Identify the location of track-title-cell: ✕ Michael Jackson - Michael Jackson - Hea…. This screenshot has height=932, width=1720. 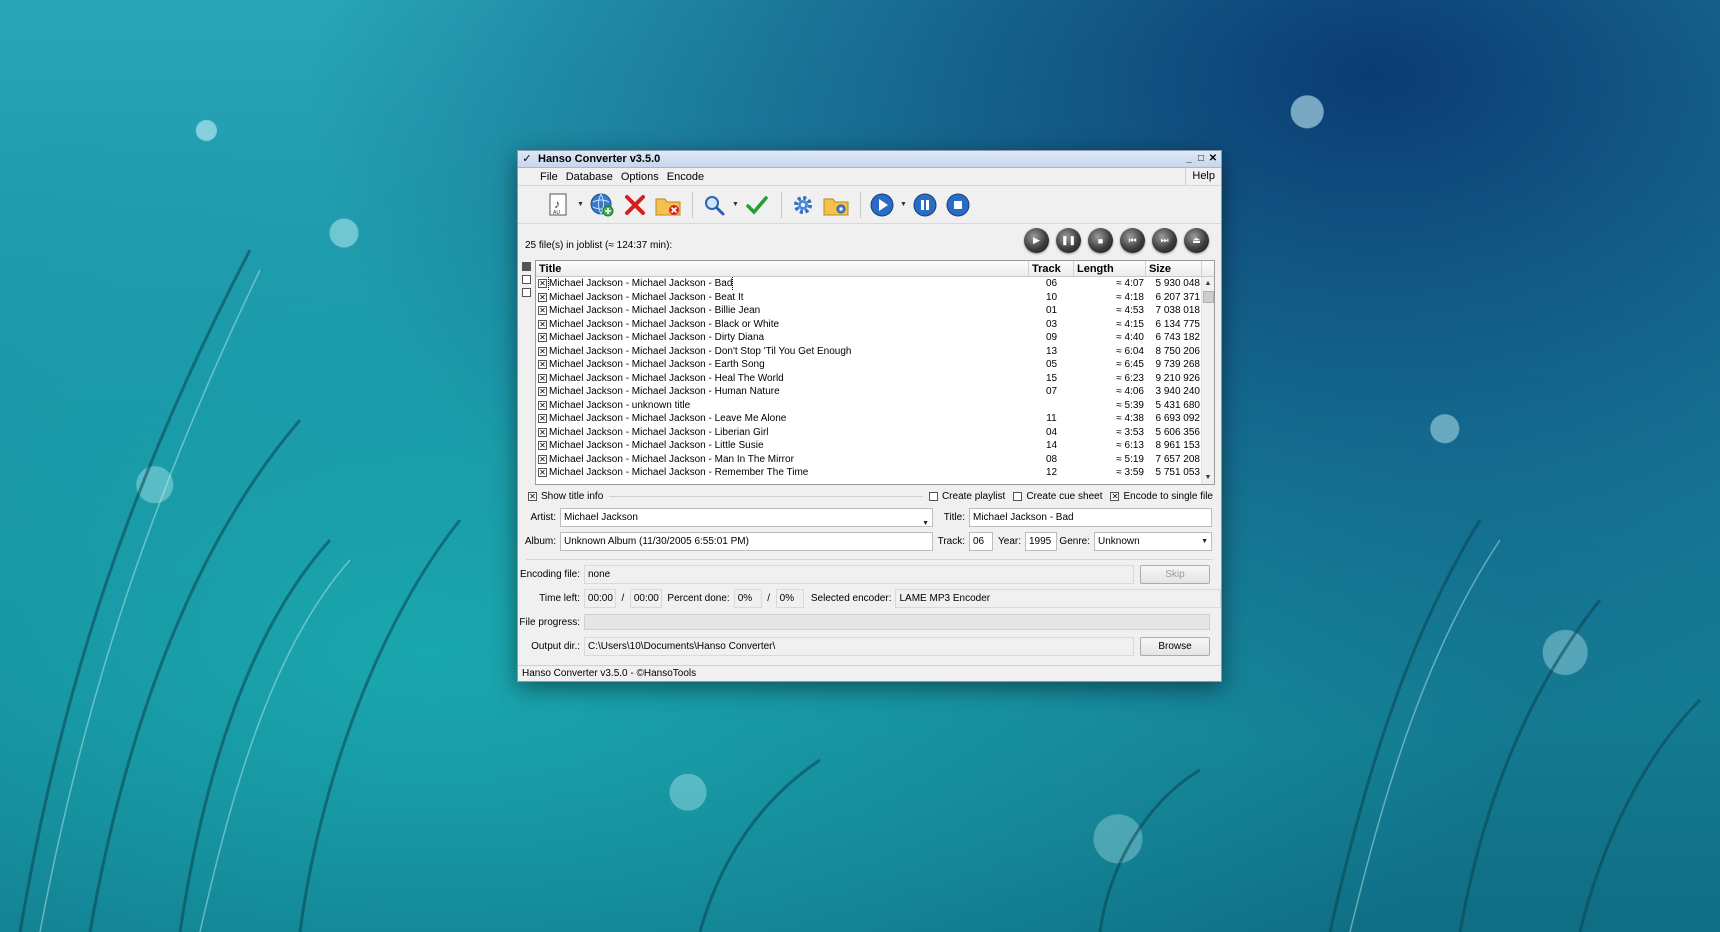
(782, 379).